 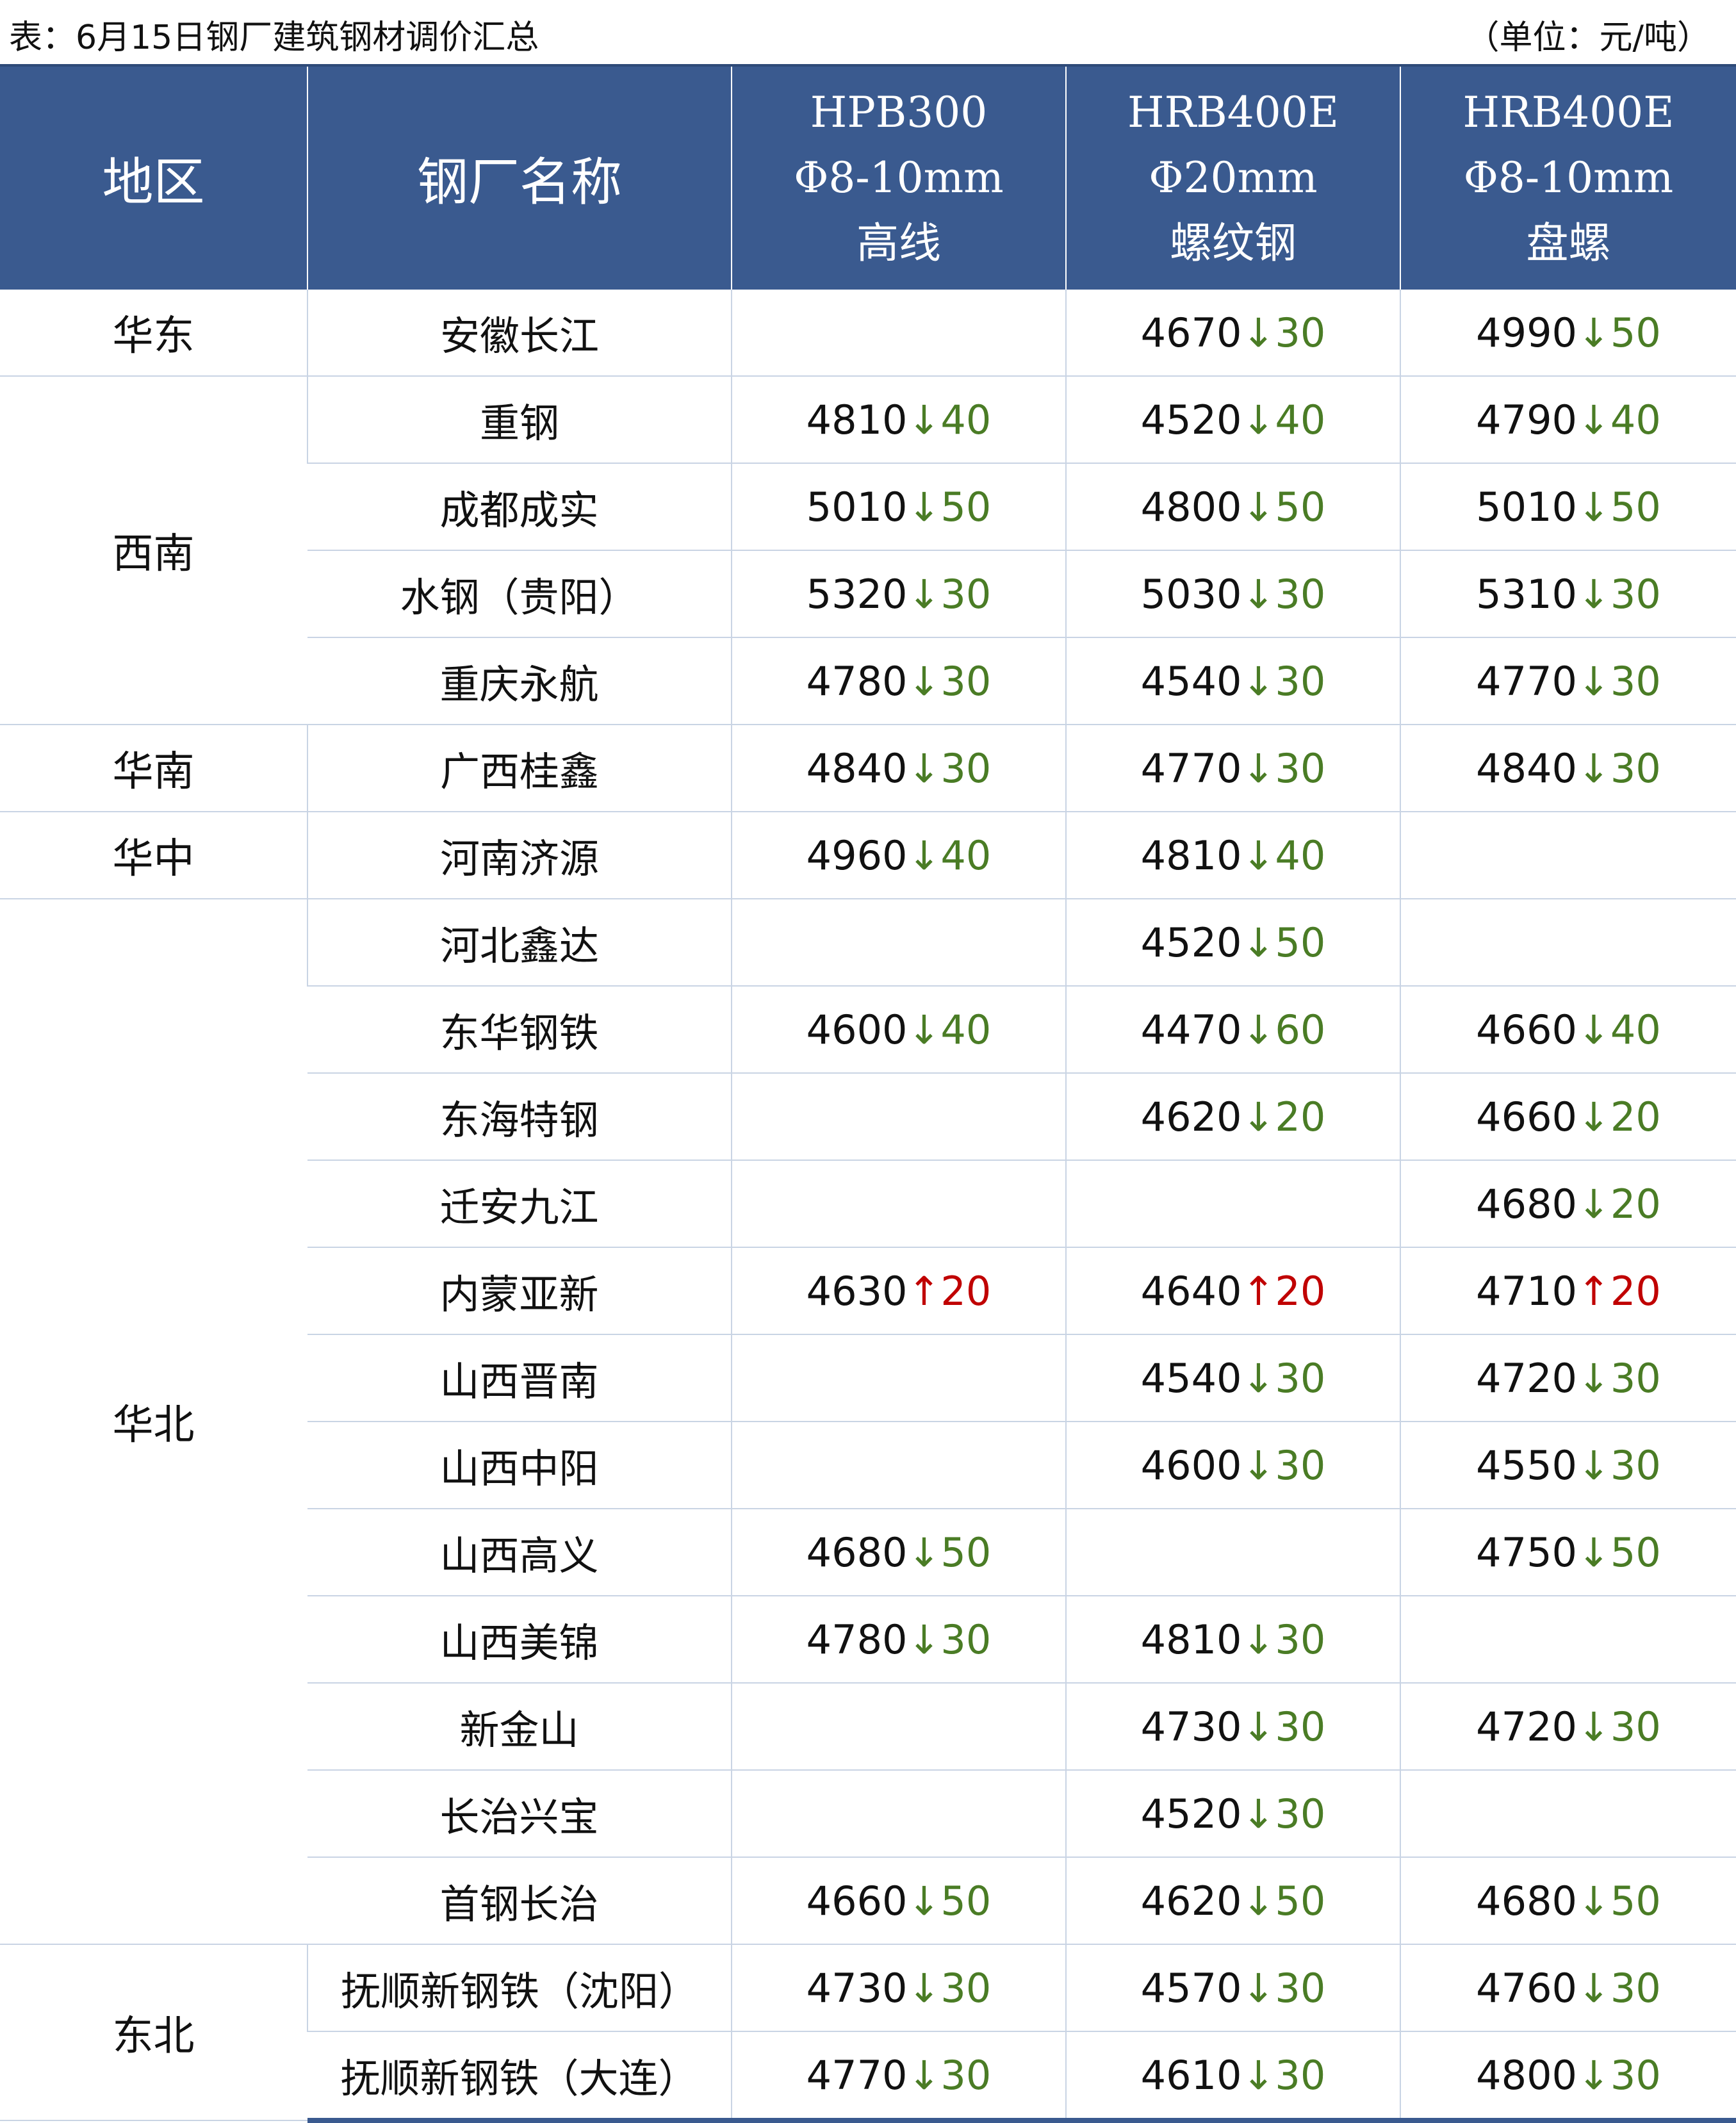 What do you see at coordinates (519, 855) in the screenshot?
I see `mill-name-cell: 河南济源` at bounding box center [519, 855].